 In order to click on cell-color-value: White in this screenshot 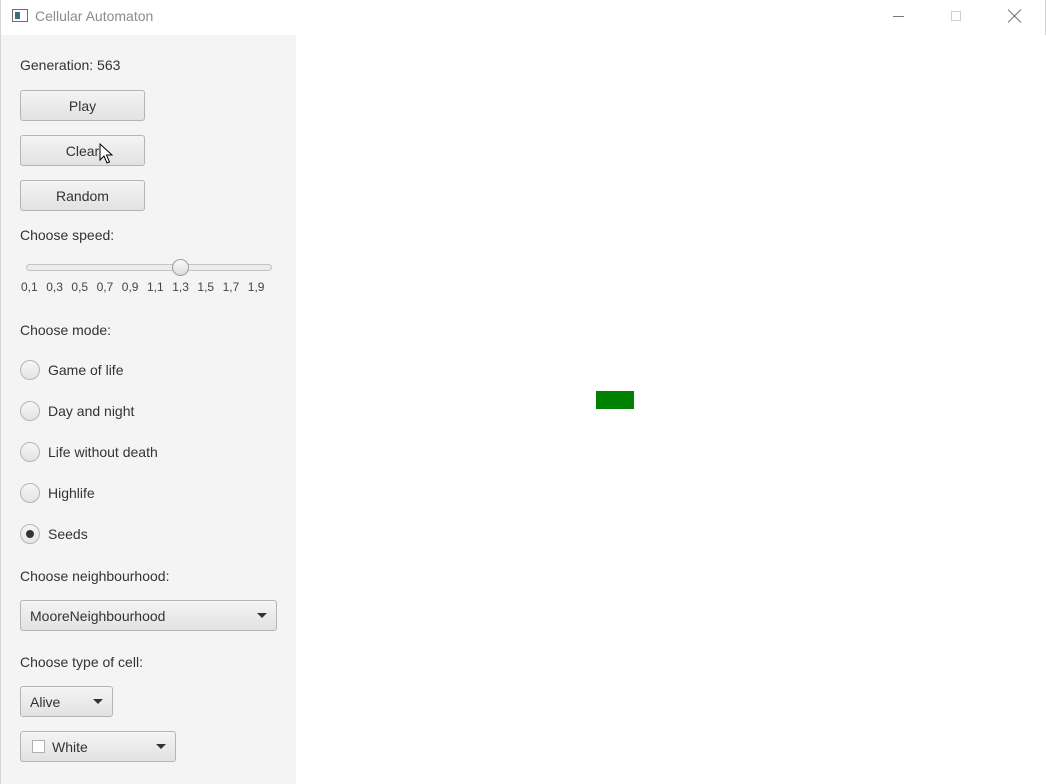, I will do `click(70, 746)`.